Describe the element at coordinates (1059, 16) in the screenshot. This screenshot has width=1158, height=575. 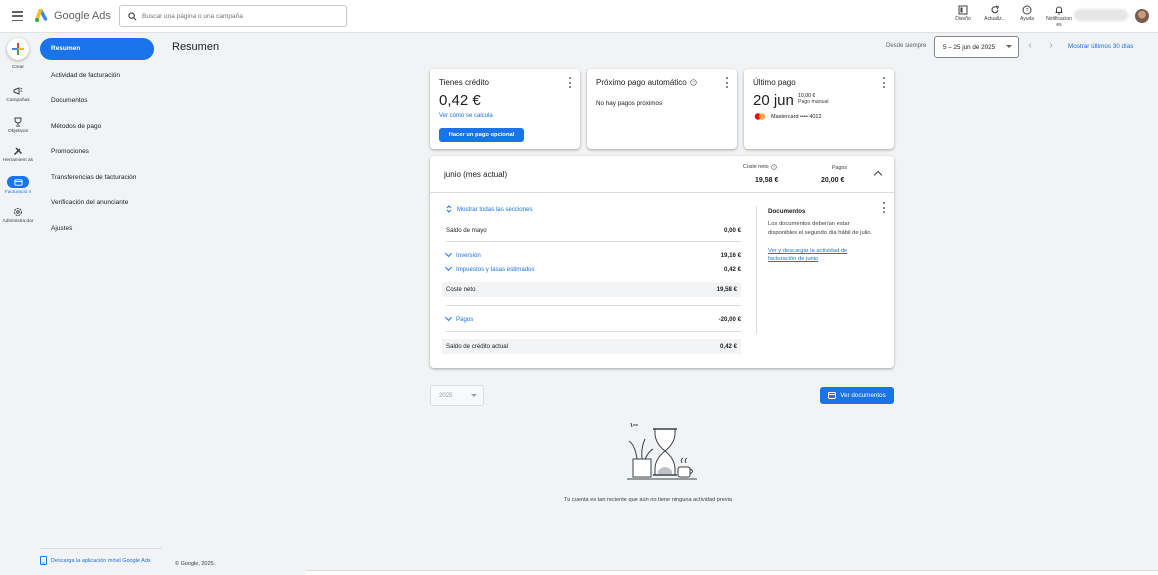
I see `notifications-button: Notificacion es` at that location.